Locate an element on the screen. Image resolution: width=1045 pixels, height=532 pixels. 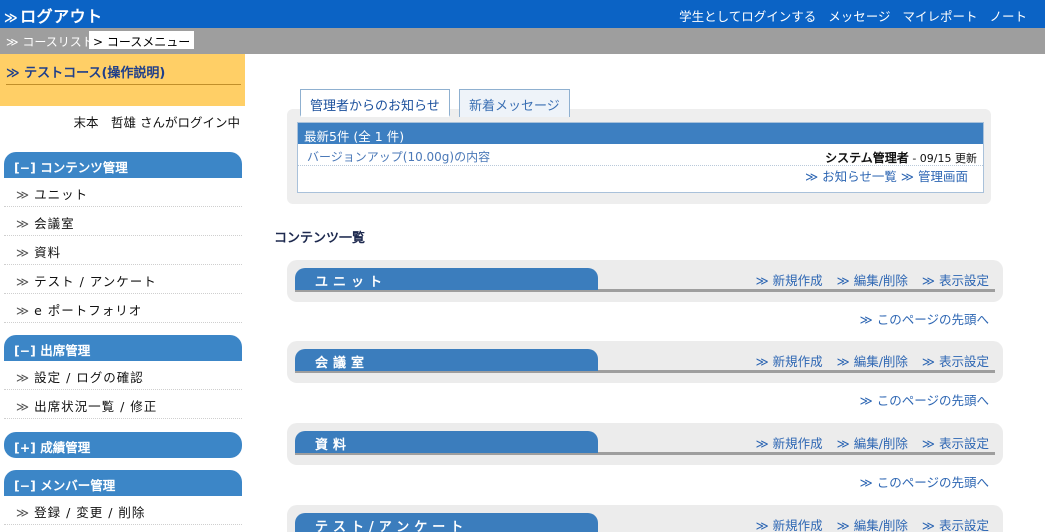
admin-screen-link: ≫ 管理画面 is located at coordinates (934, 176).